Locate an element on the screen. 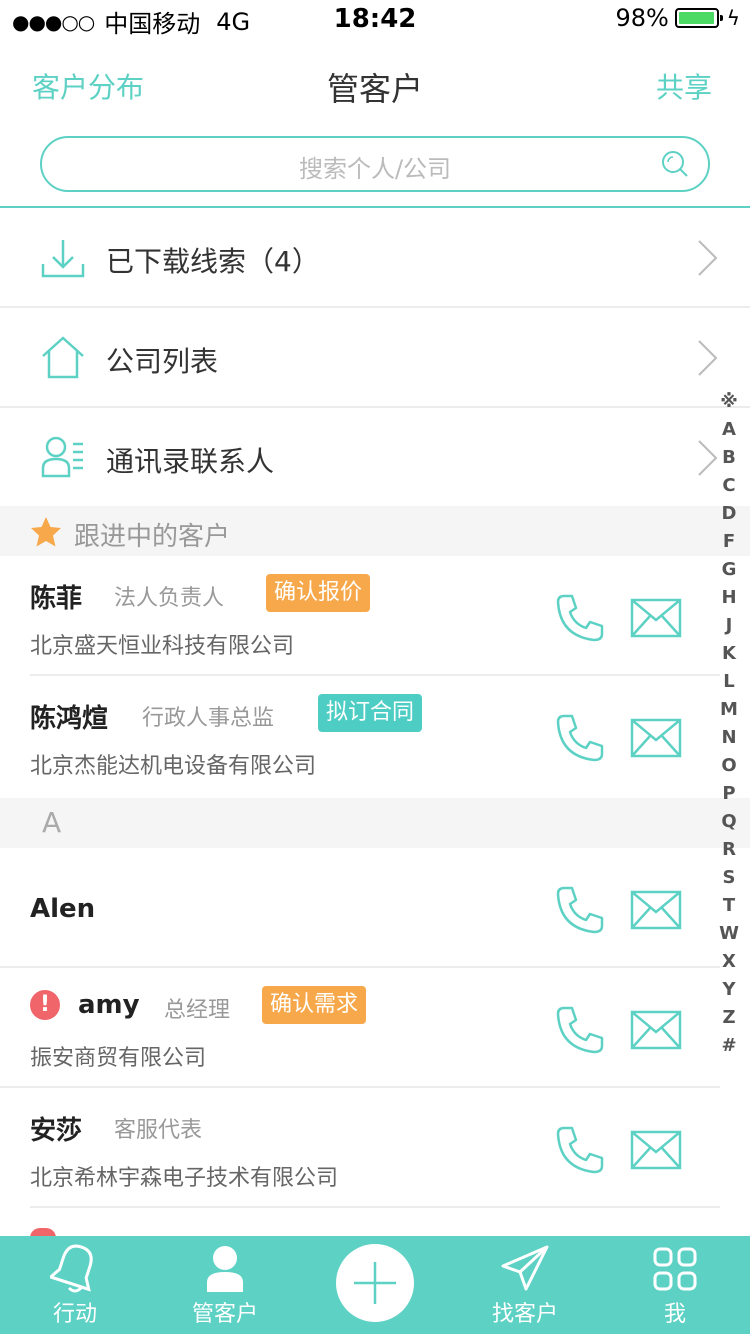 Image resolution: width=750 pixels, height=1334 pixels. contact-company: 北京杰能达机电设备有限公司 is located at coordinates (173, 766).